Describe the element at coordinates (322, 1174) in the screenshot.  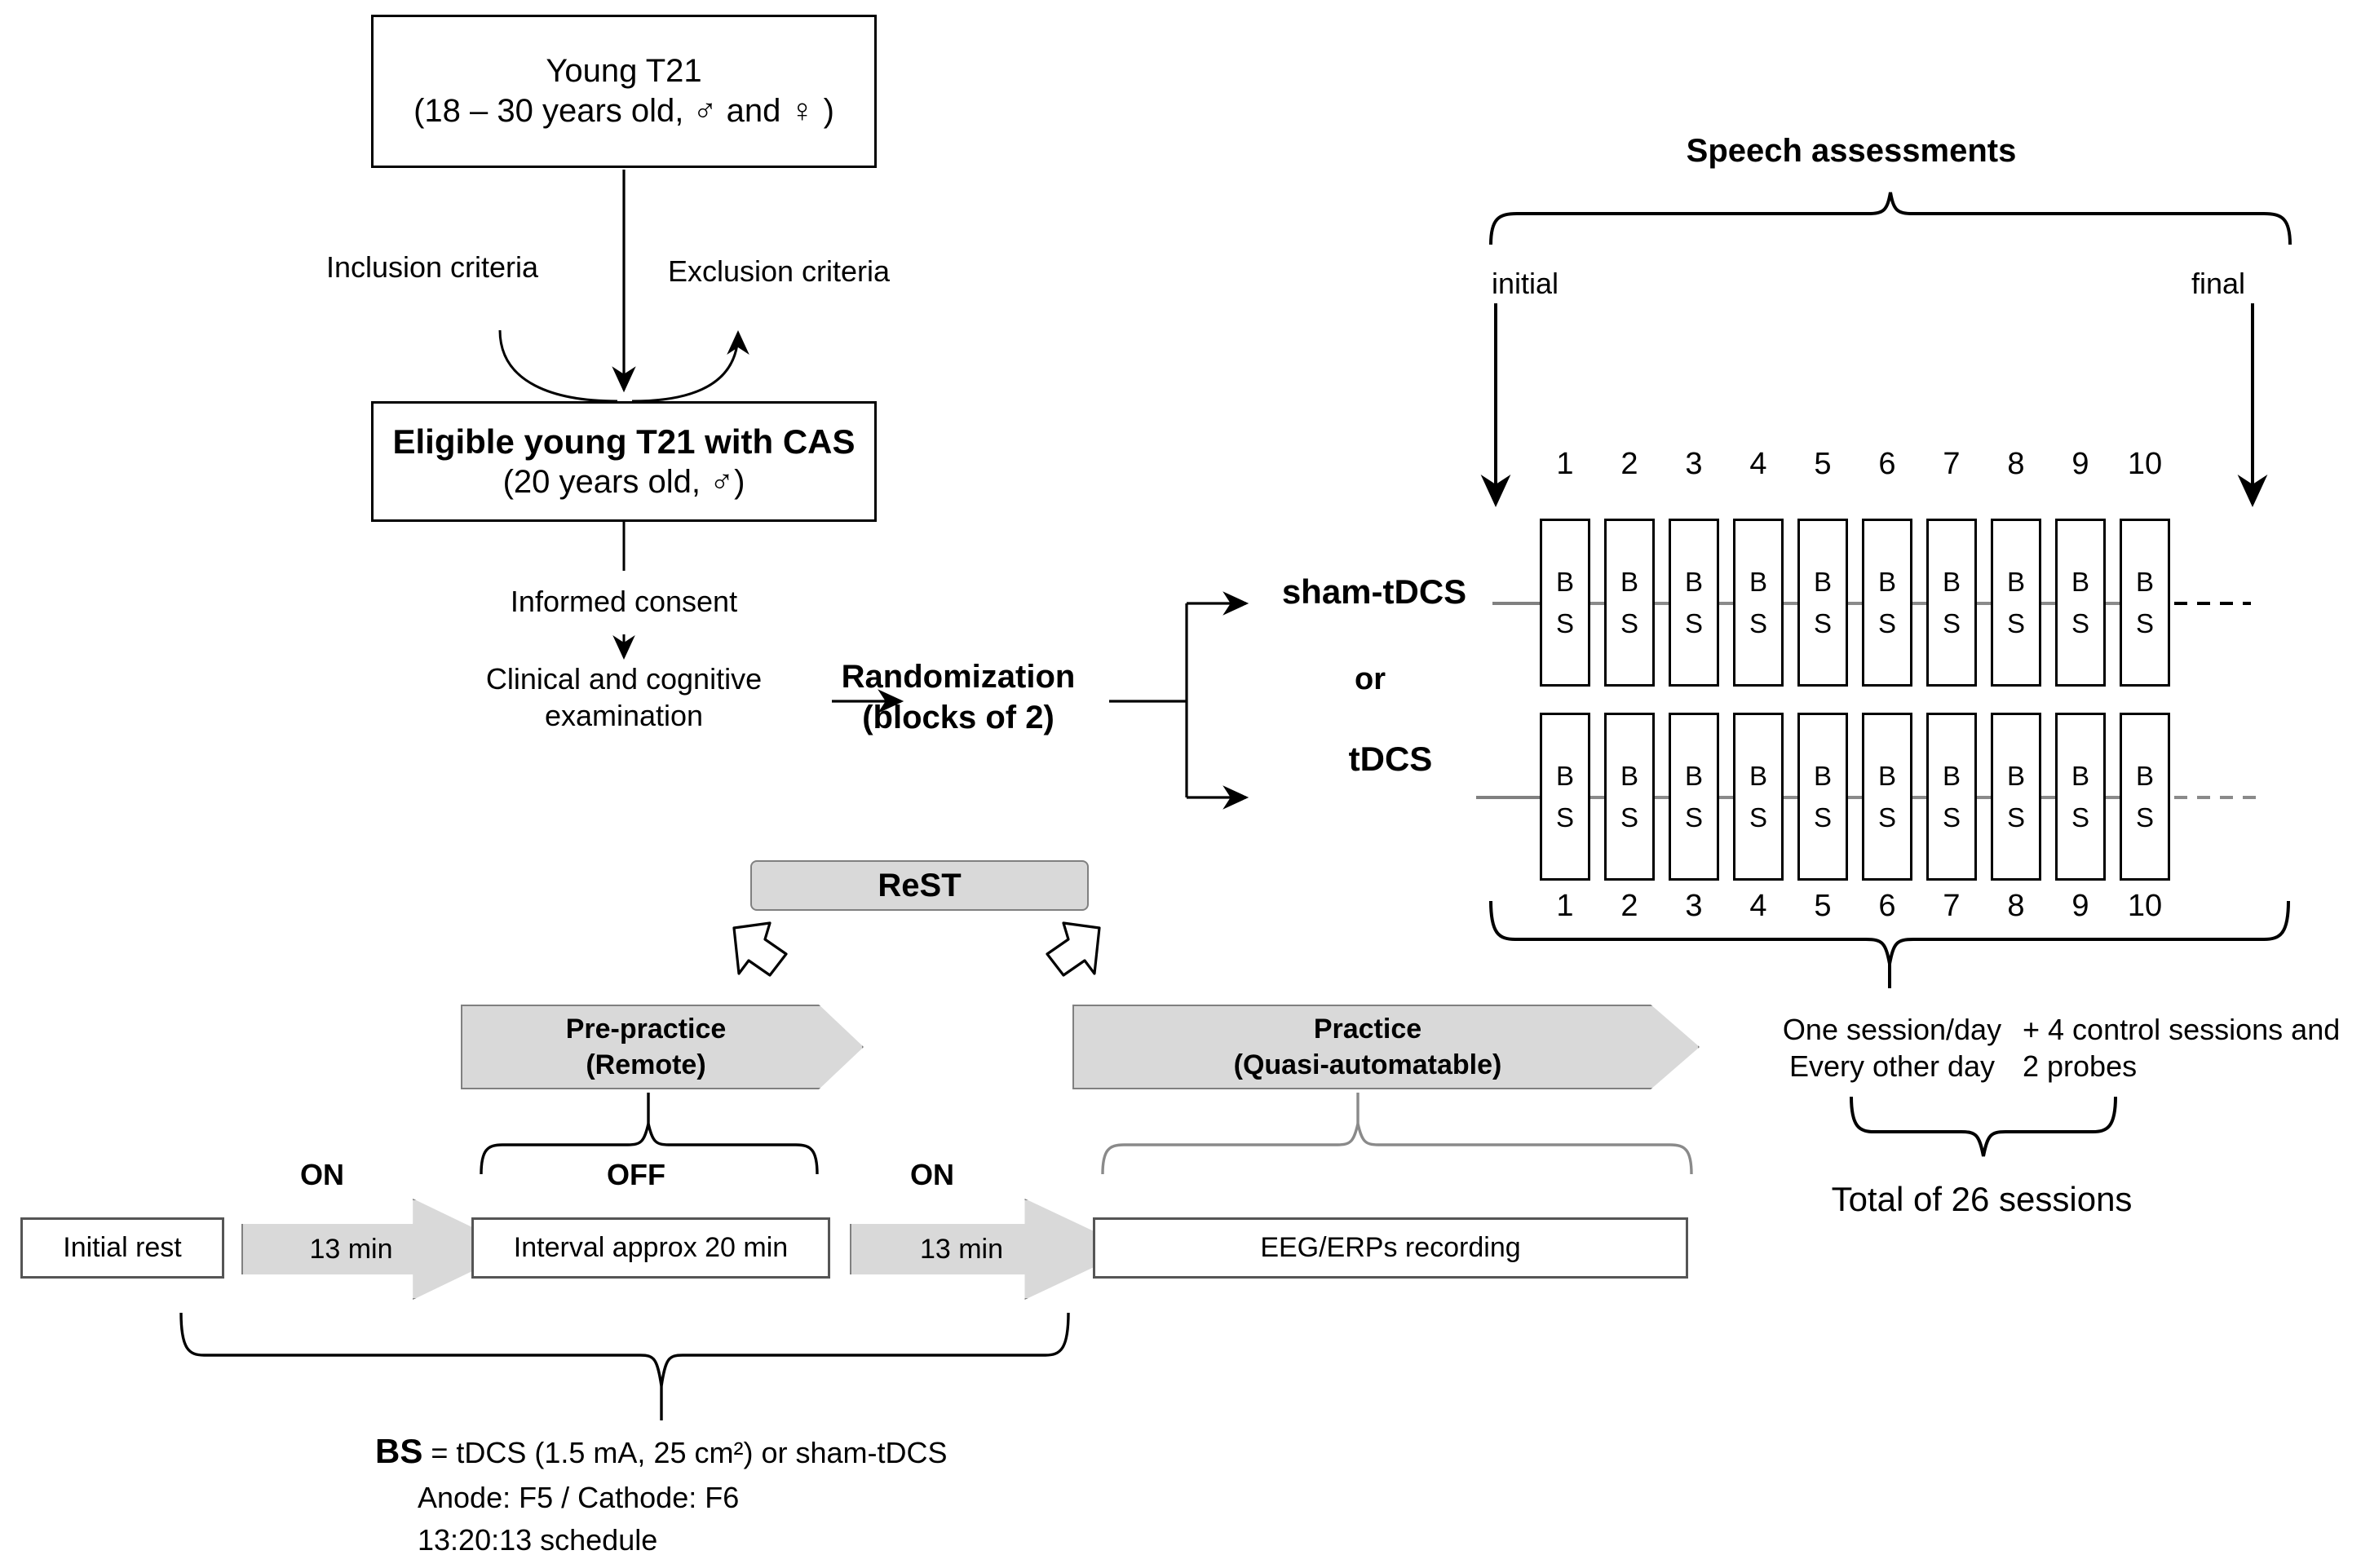
I see `stimulation-on-label-1: ON` at that location.